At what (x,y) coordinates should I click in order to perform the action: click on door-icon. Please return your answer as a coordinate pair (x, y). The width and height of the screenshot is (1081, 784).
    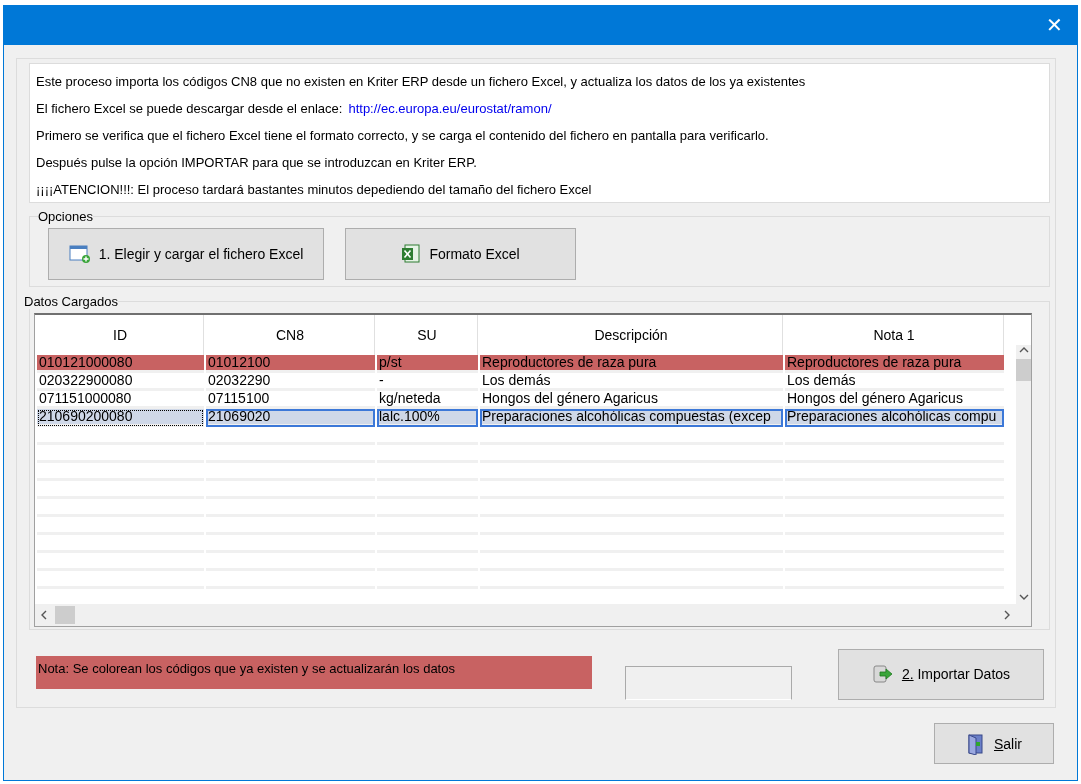
    Looking at the image, I should click on (976, 743).